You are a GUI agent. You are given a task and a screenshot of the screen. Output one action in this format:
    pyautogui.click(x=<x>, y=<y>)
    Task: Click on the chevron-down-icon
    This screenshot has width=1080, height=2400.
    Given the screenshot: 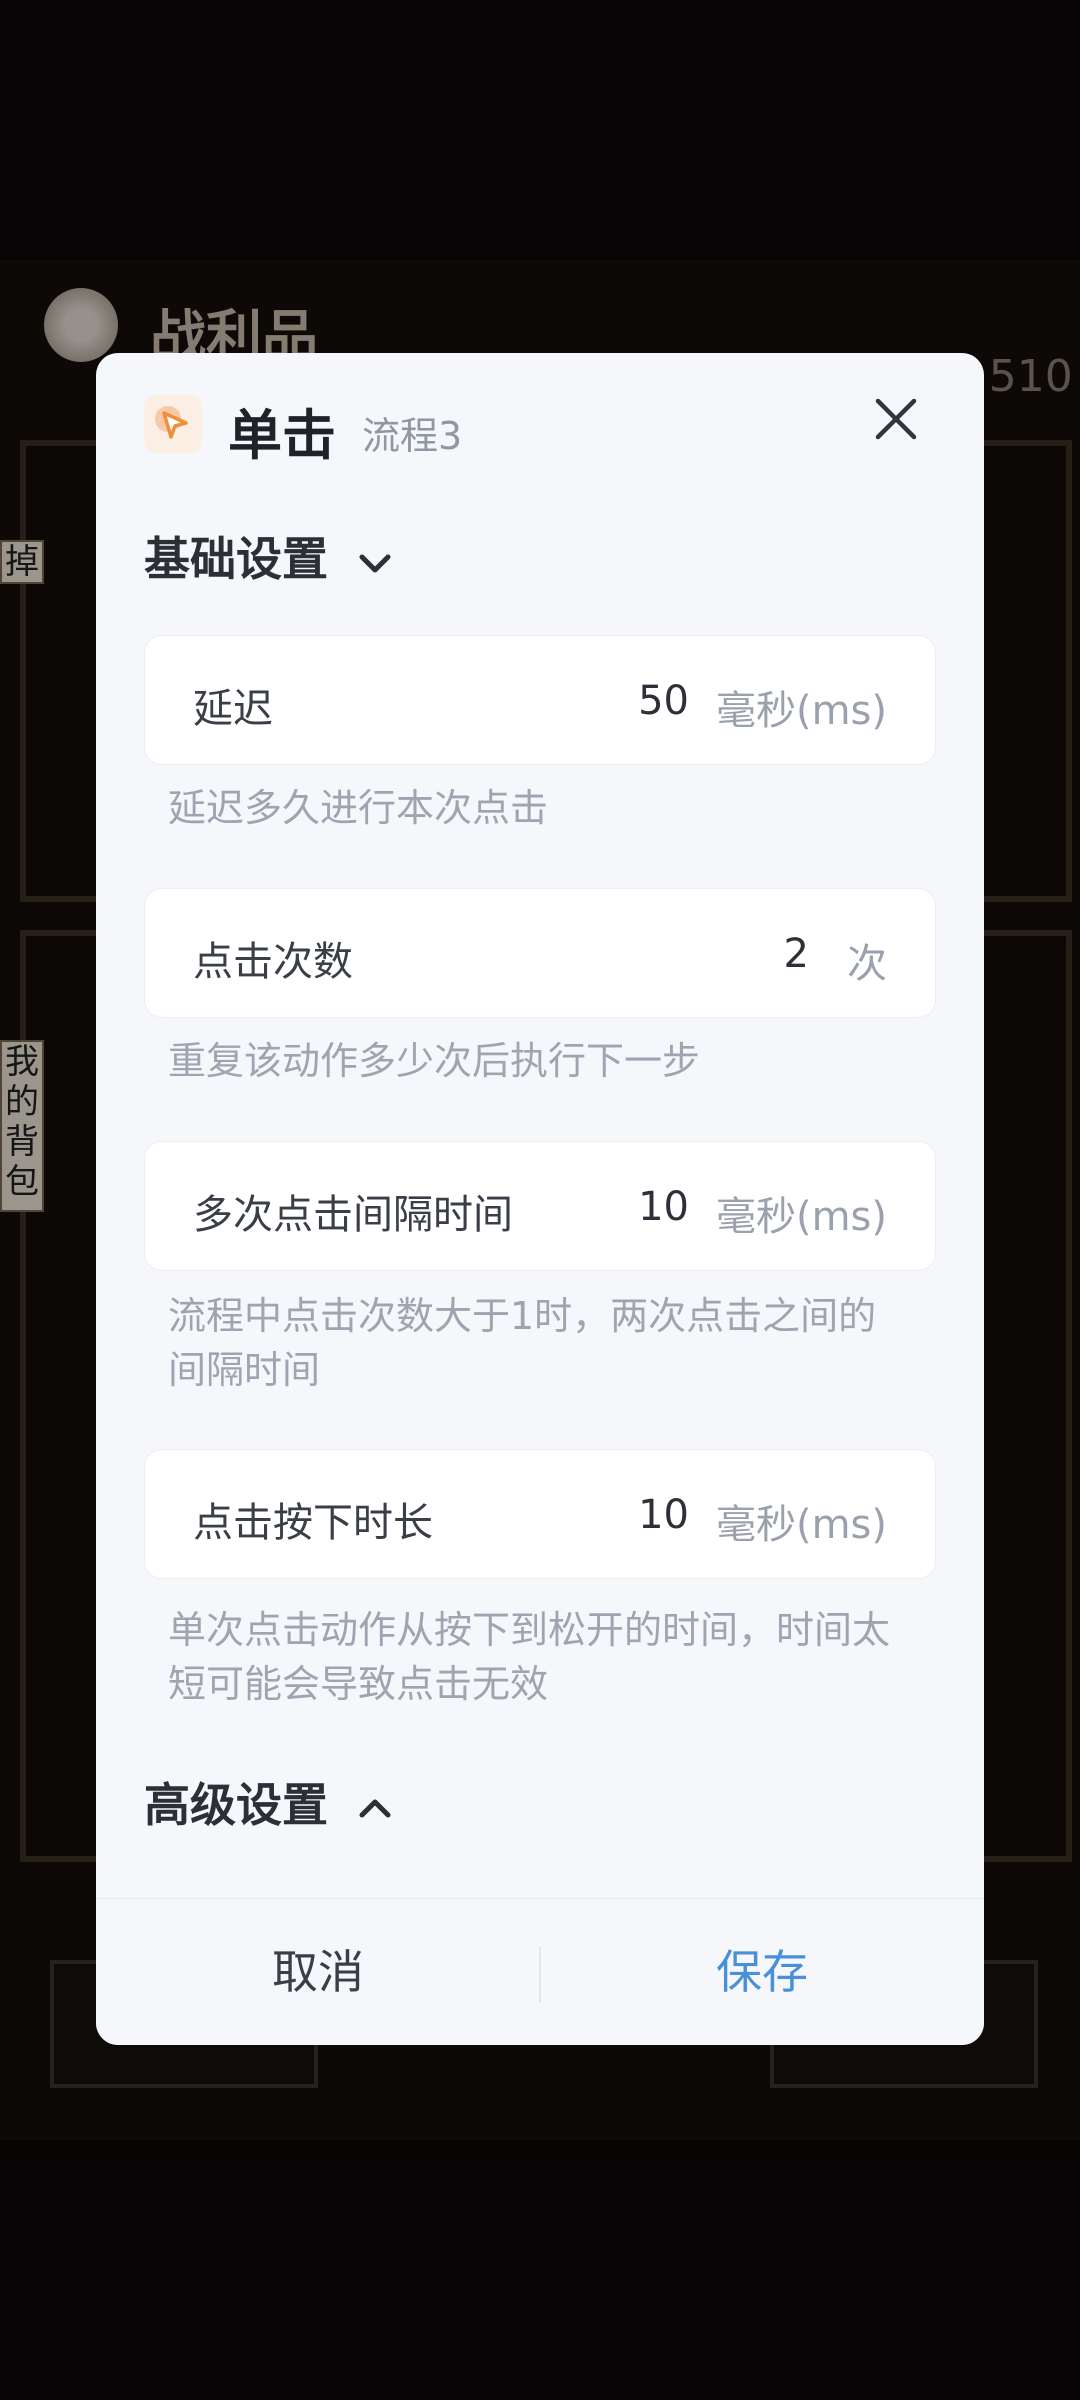 What is the action you would take?
    pyautogui.click(x=375, y=563)
    